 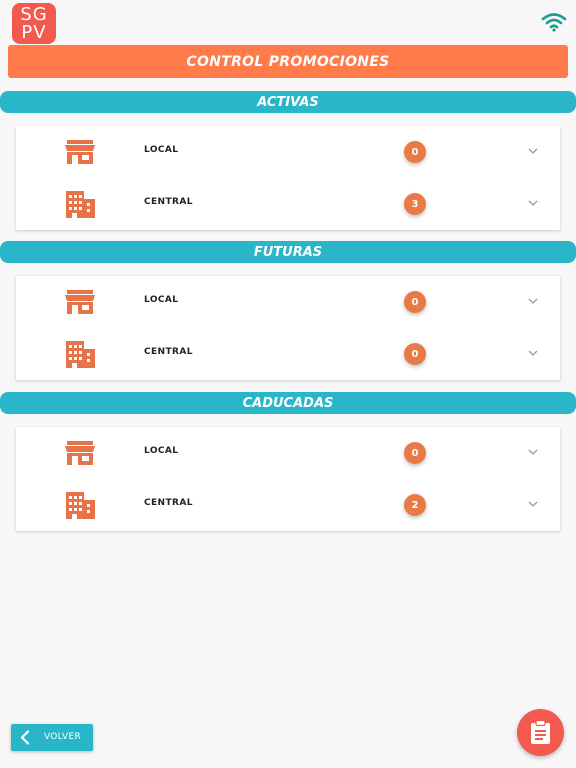 I want to click on section-card-caducadas: LOCAL 0 CENTRAL 2, so click(x=288, y=479).